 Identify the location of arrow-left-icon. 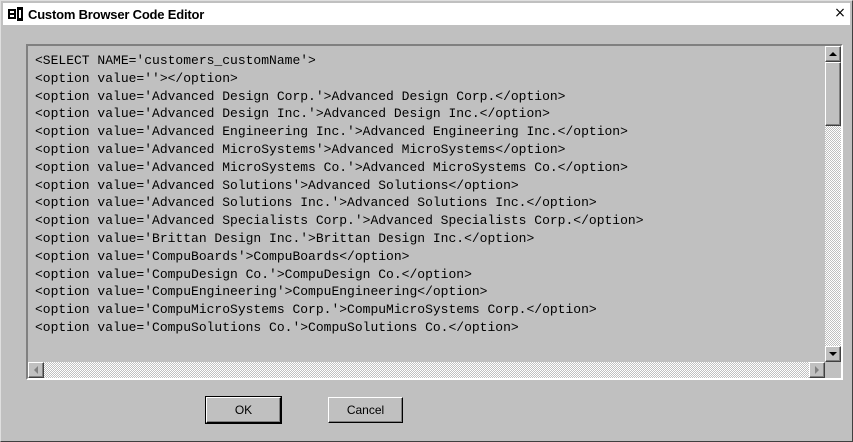
(36, 370).